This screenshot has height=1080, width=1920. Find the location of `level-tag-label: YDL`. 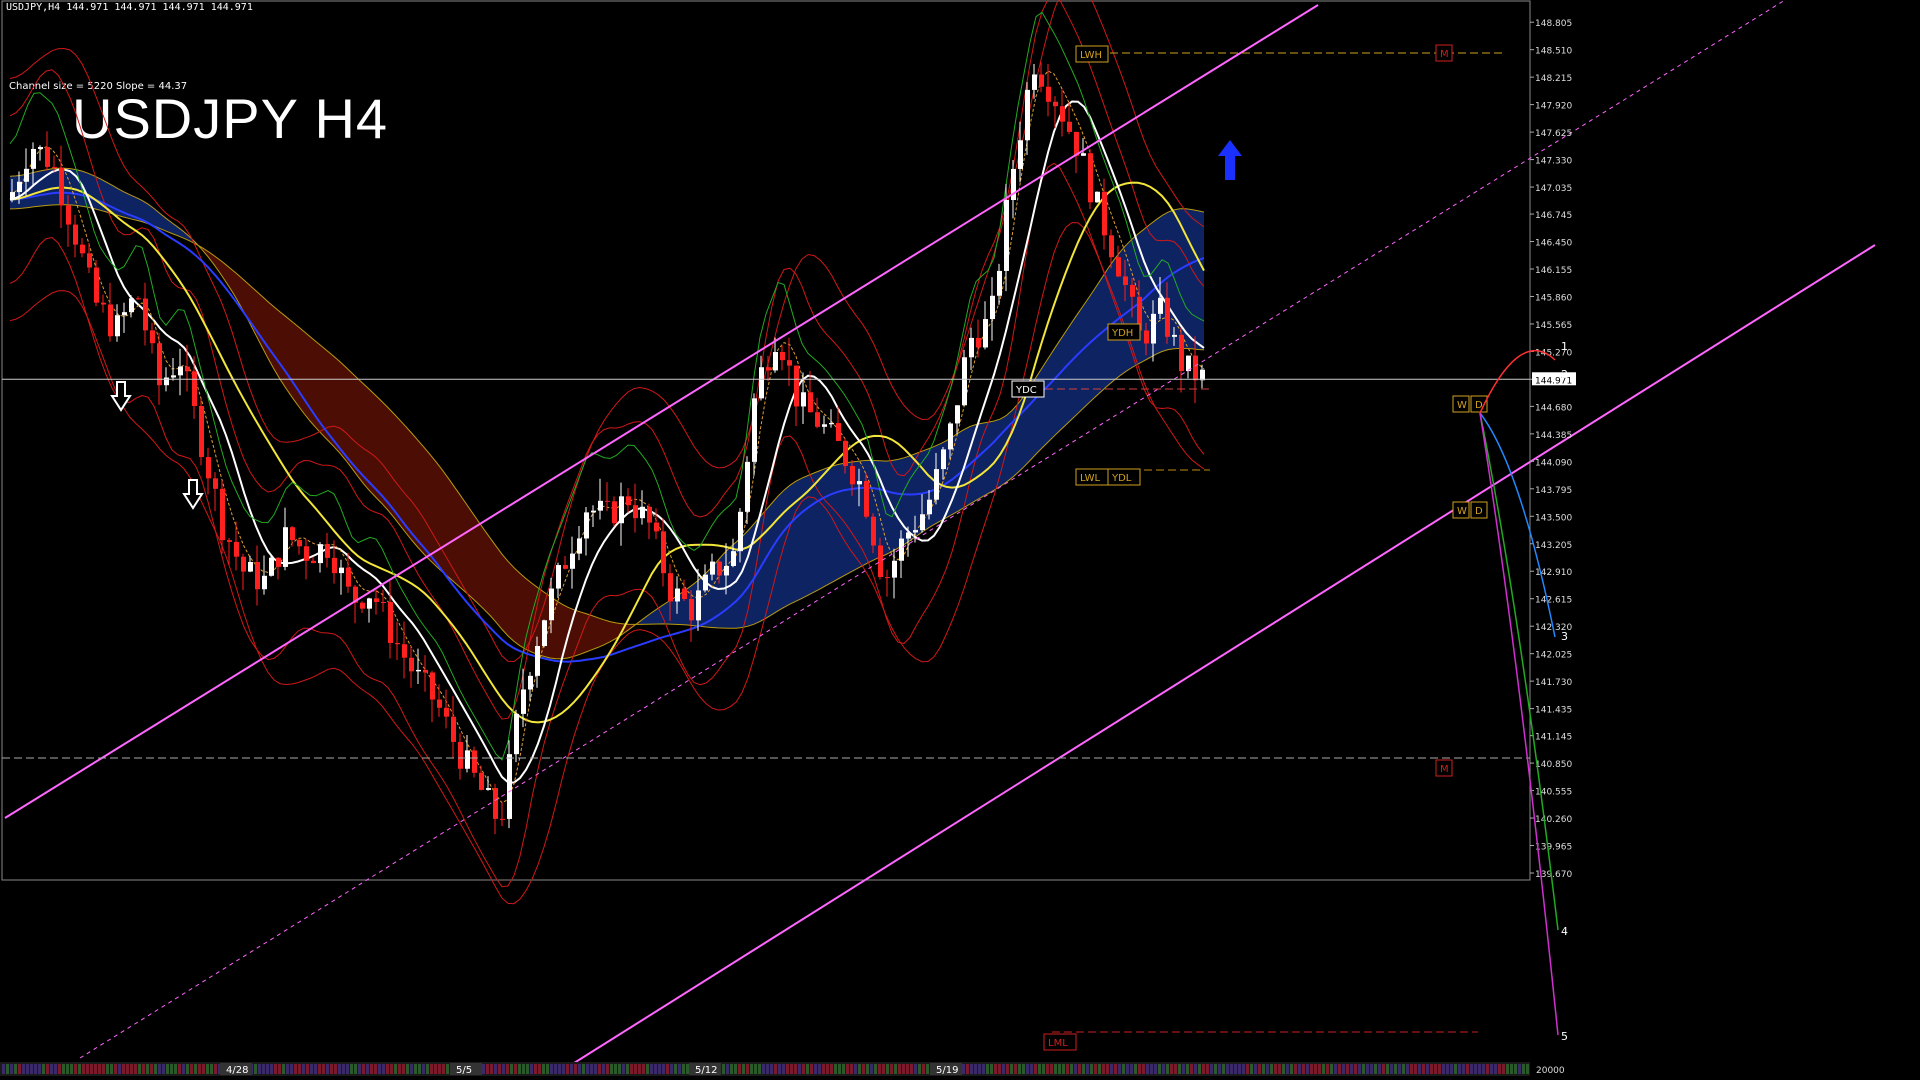

level-tag-label: YDL is located at coordinates (1121, 478).